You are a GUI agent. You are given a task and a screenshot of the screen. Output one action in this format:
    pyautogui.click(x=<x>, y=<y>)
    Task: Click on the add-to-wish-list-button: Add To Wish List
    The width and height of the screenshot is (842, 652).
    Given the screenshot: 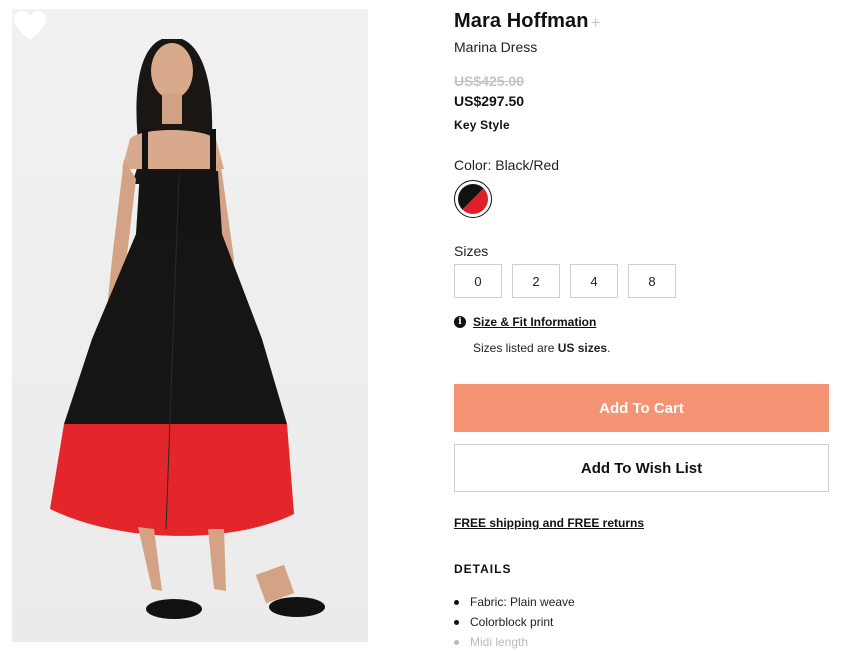 What is the action you would take?
    pyautogui.click(x=641, y=468)
    